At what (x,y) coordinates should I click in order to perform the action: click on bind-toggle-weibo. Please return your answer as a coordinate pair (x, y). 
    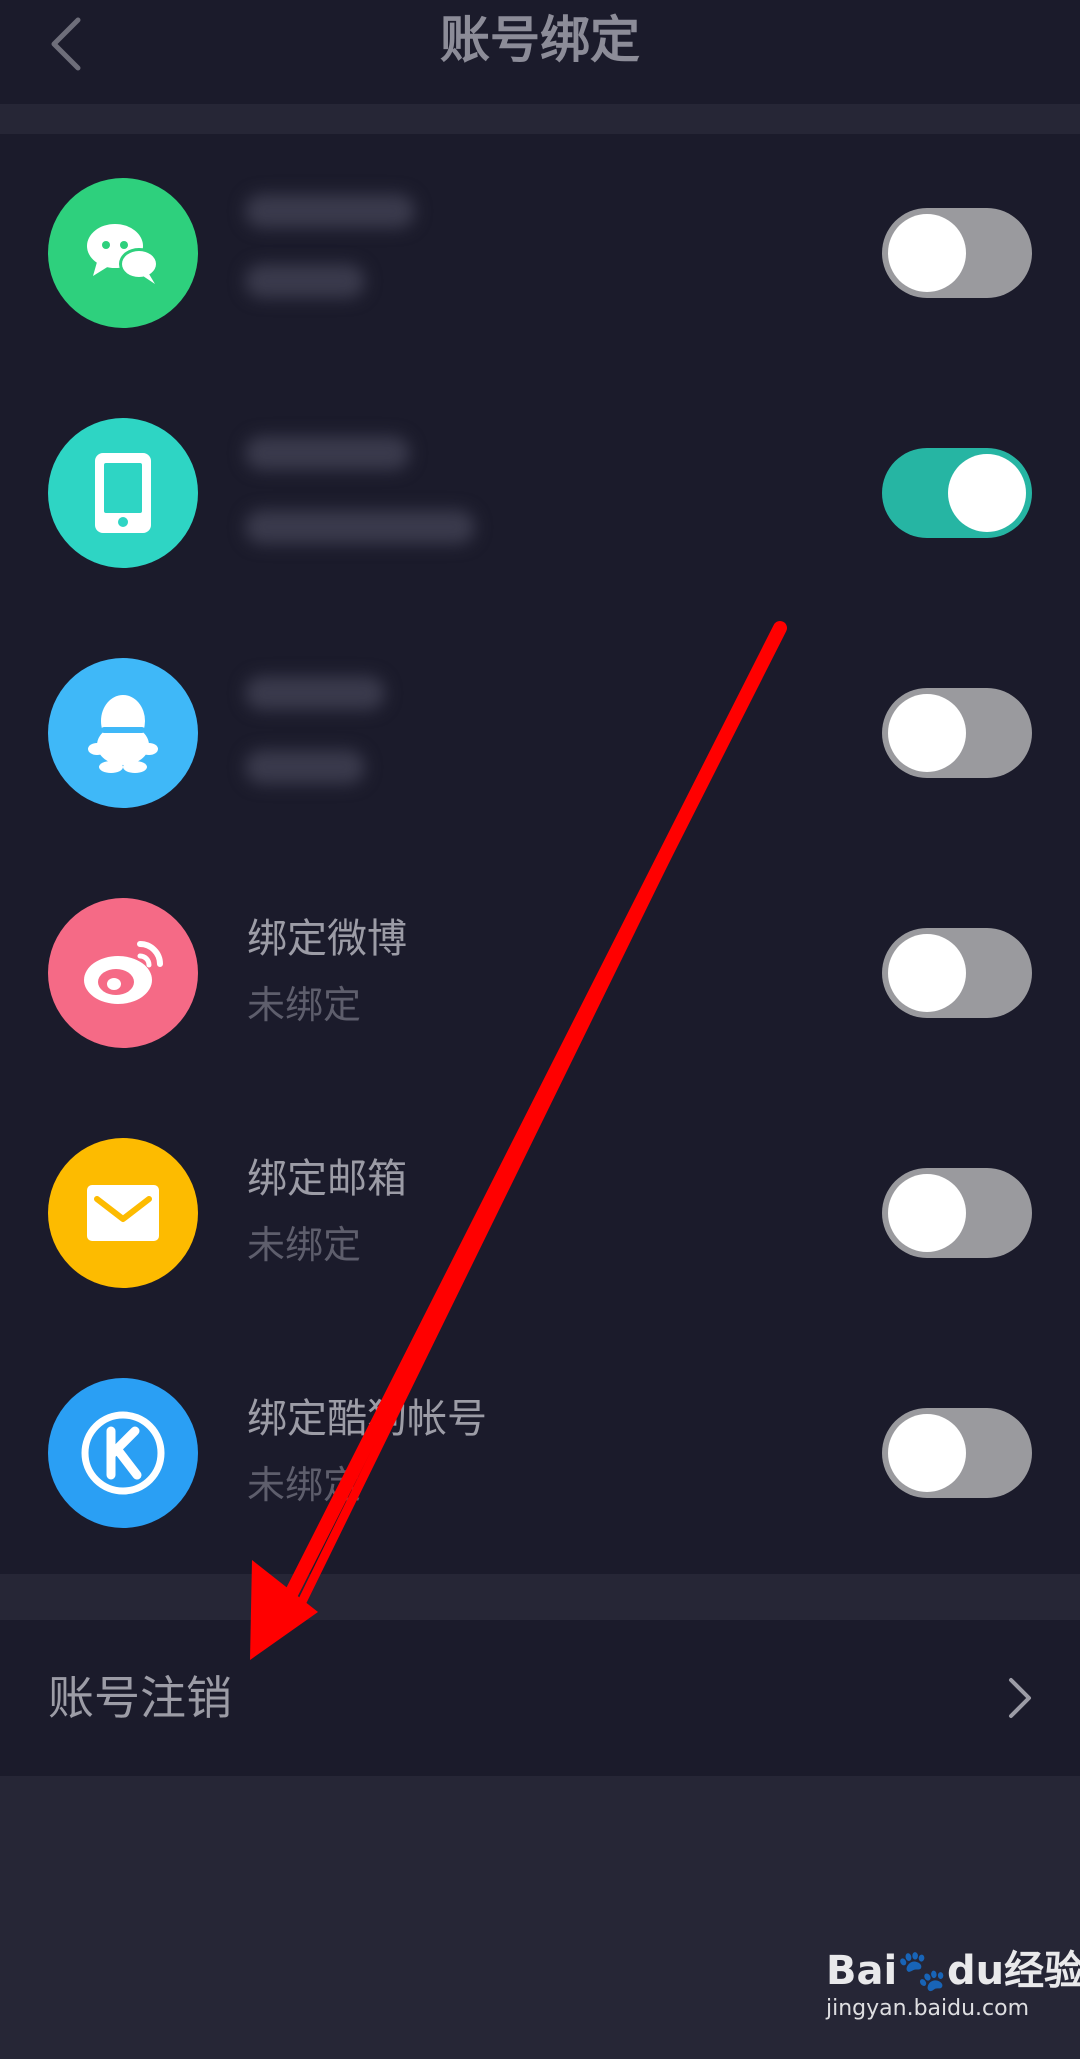
    Looking at the image, I should click on (957, 973).